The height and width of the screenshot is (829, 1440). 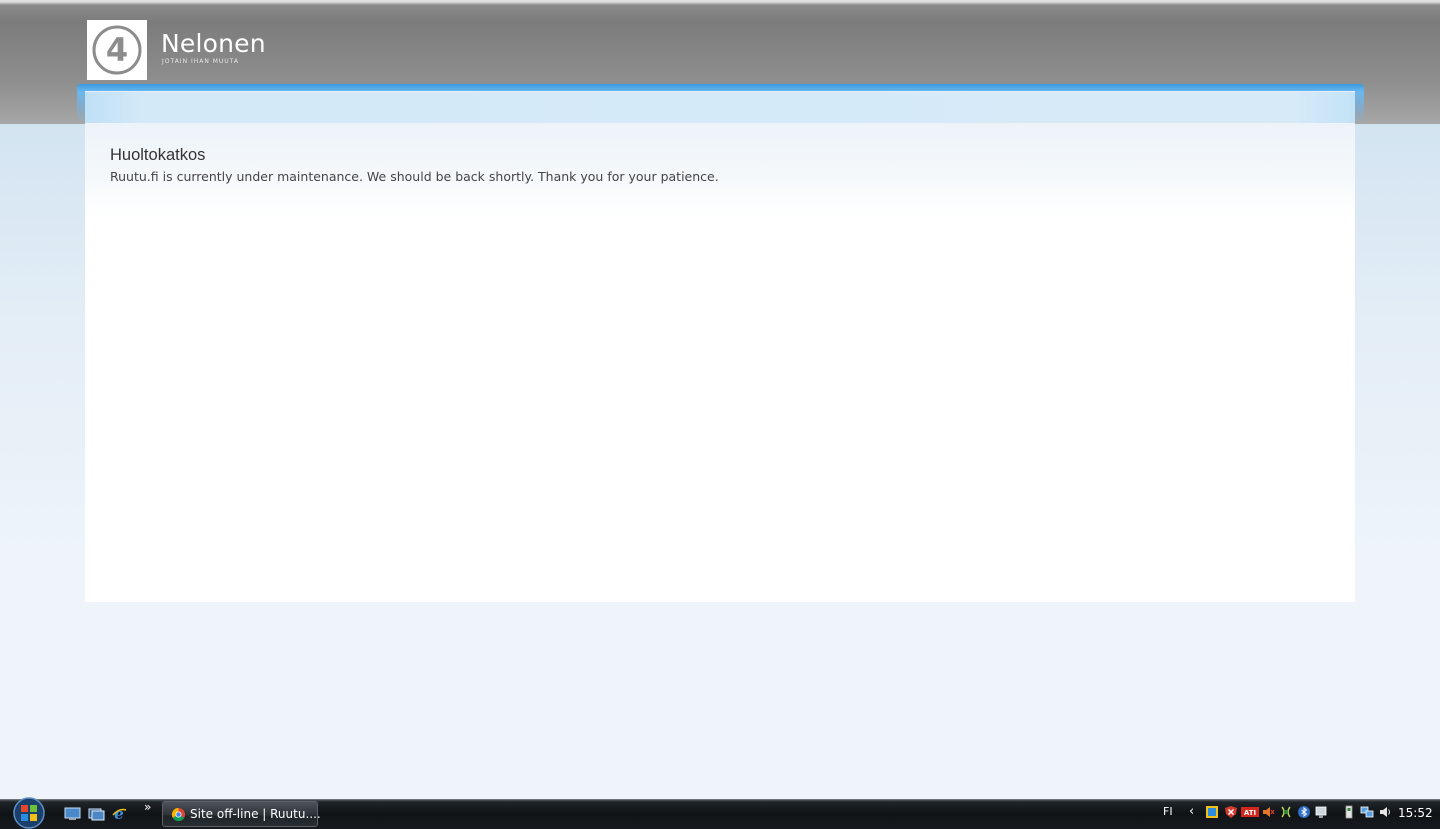 What do you see at coordinates (1349, 812) in the screenshot?
I see `usb-device-icon` at bounding box center [1349, 812].